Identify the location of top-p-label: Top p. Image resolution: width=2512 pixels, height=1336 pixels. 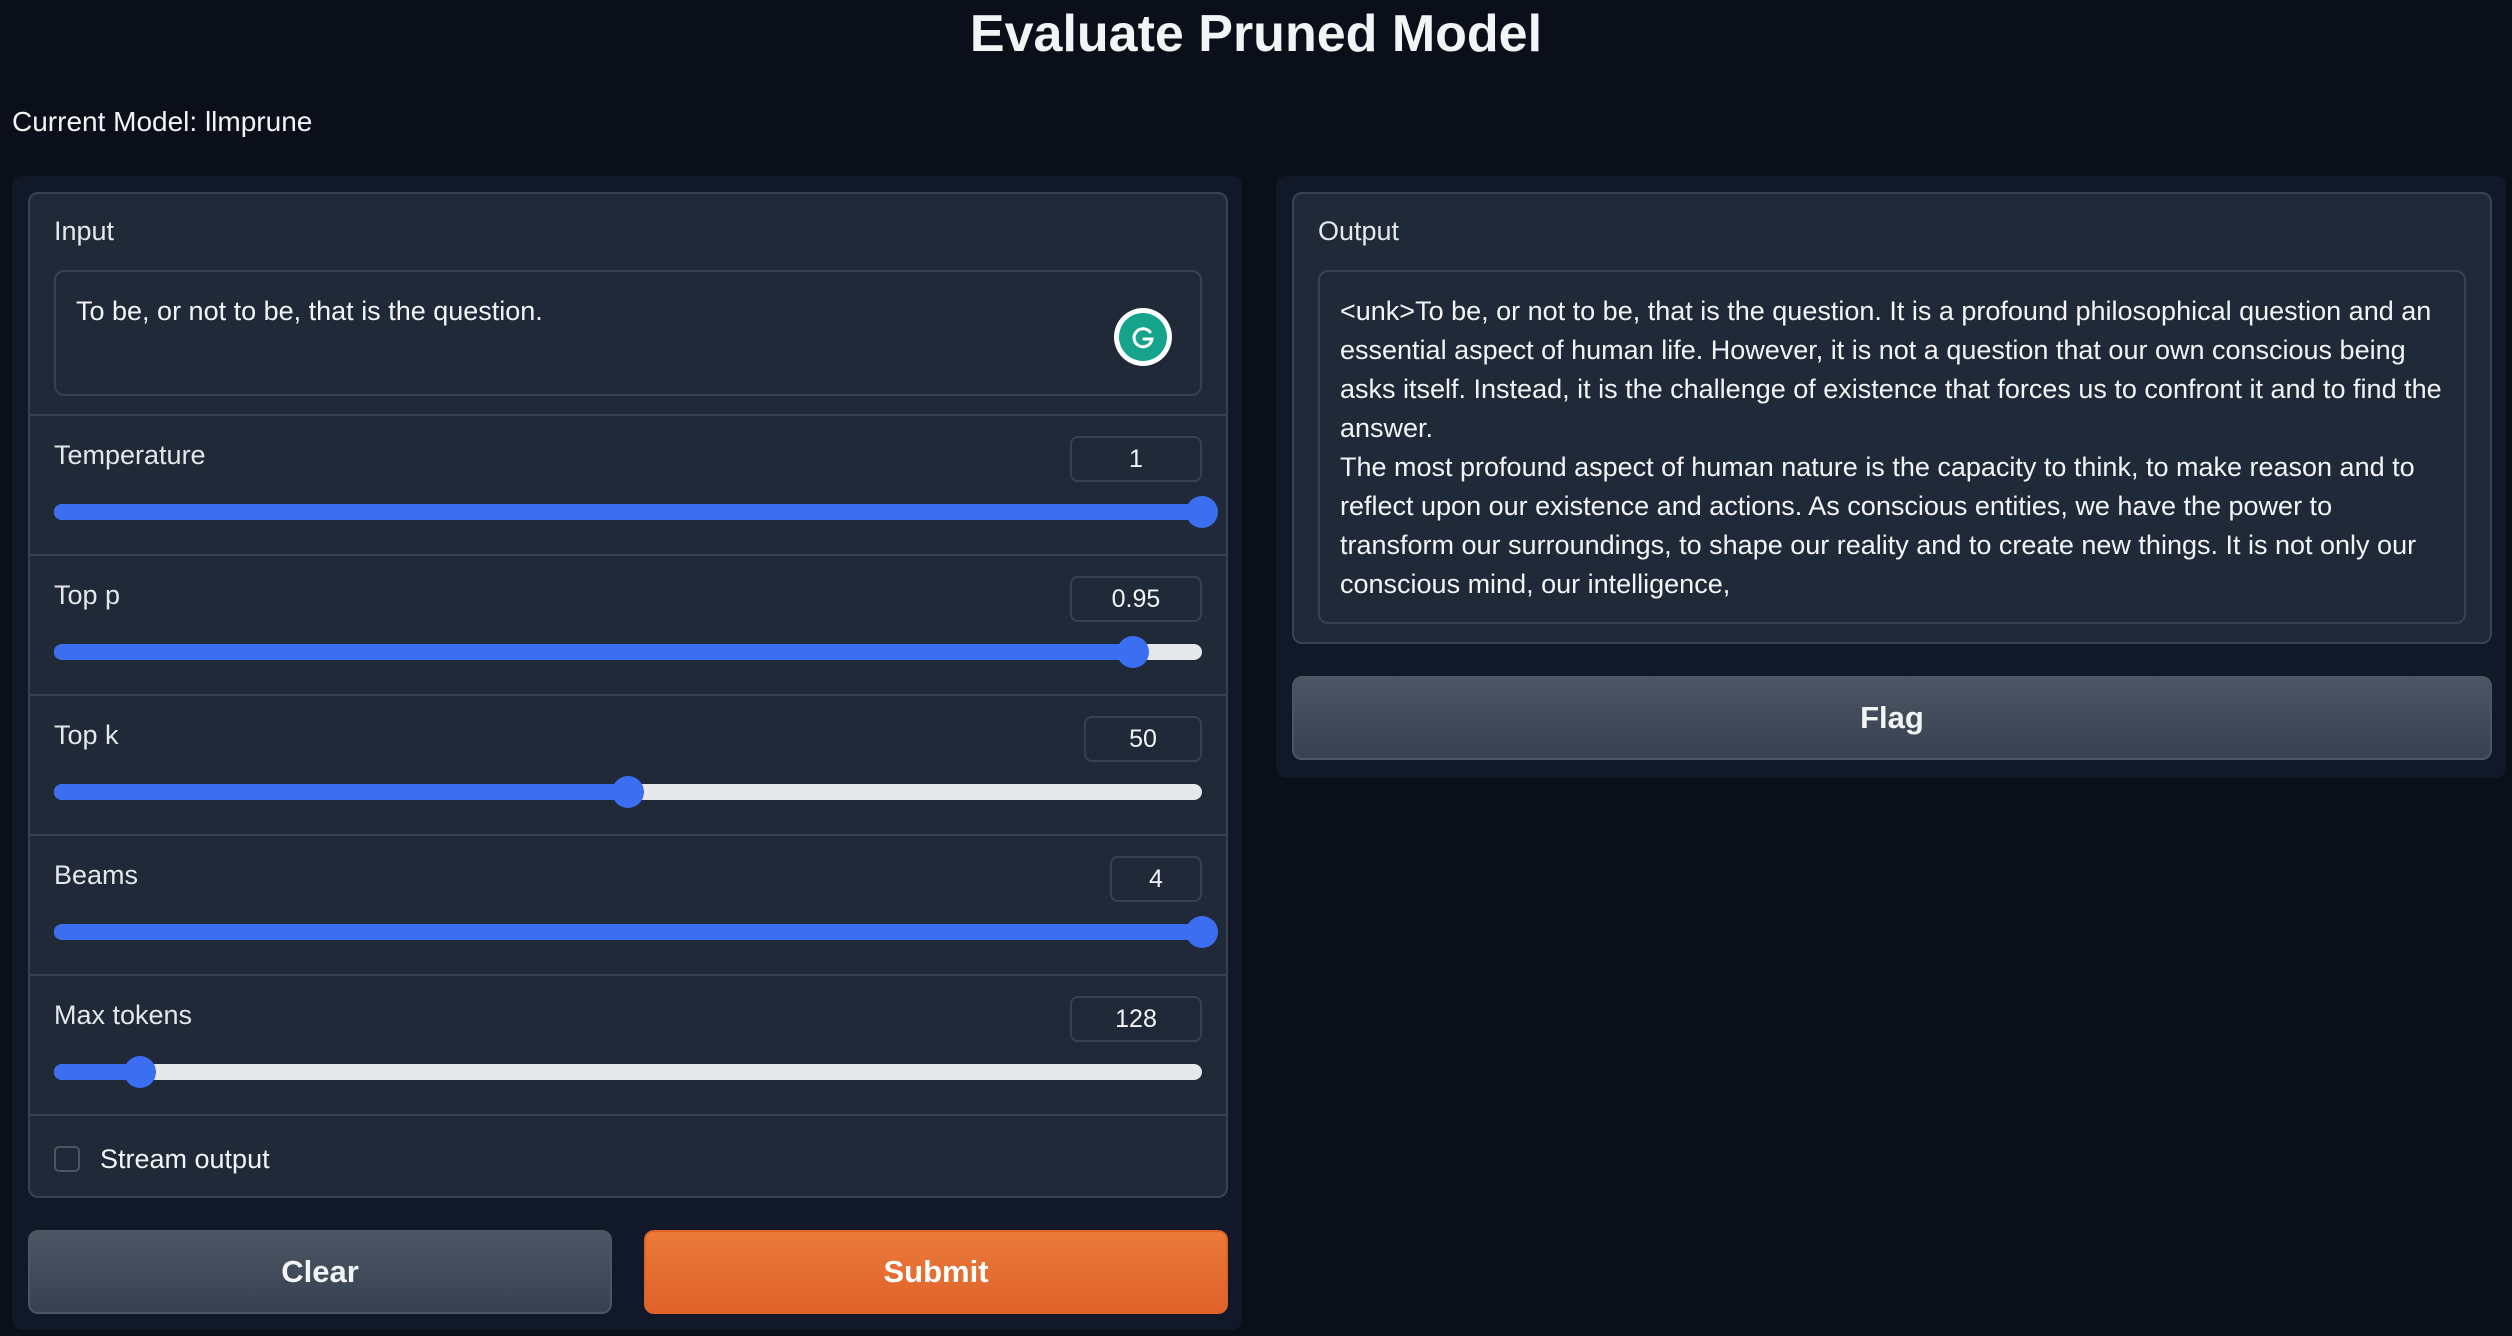
(87, 595).